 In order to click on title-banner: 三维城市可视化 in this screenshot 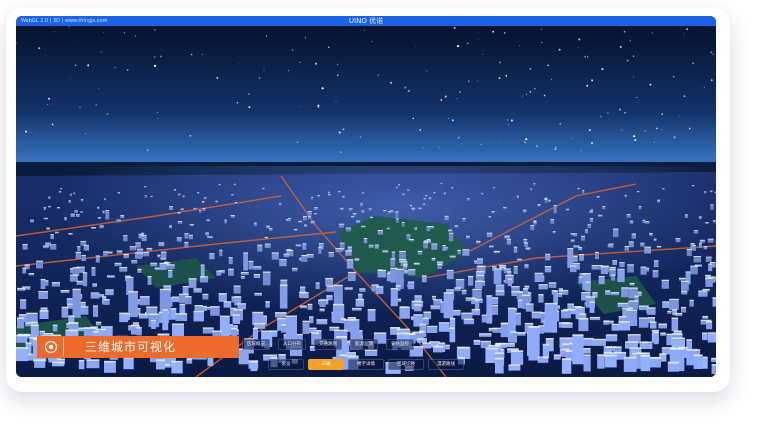, I will do `click(138, 347)`.